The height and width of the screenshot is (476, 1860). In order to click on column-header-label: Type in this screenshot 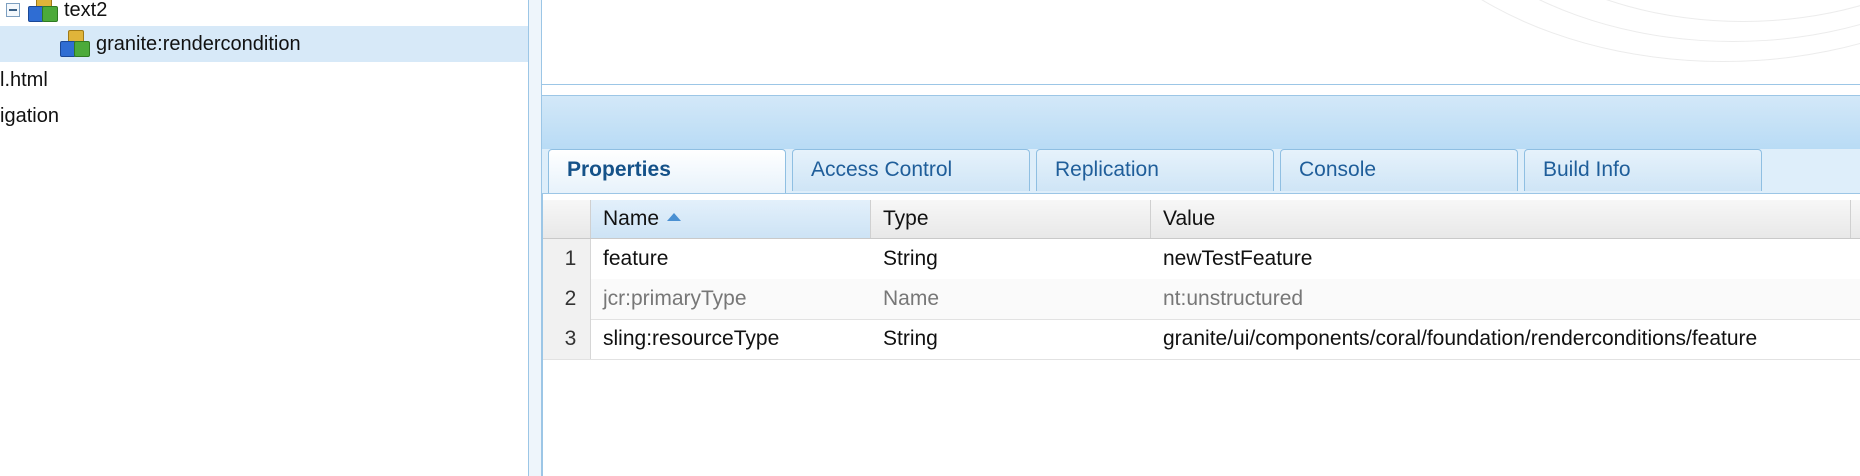, I will do `click(906, 218)`.